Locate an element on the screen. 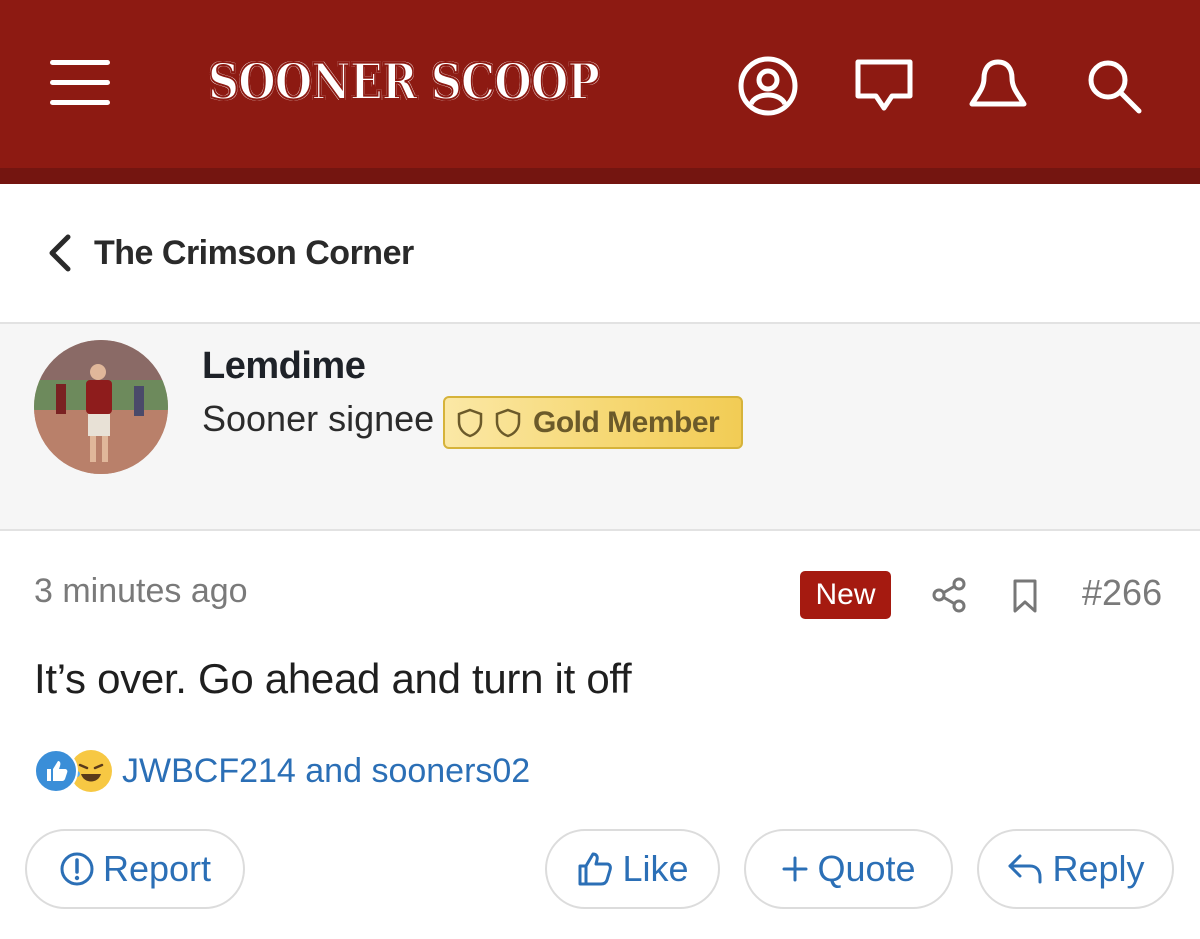 This screenshot has width=1200, height=939. member-badge-label: Gold Member is located at coordinates (626, 422).